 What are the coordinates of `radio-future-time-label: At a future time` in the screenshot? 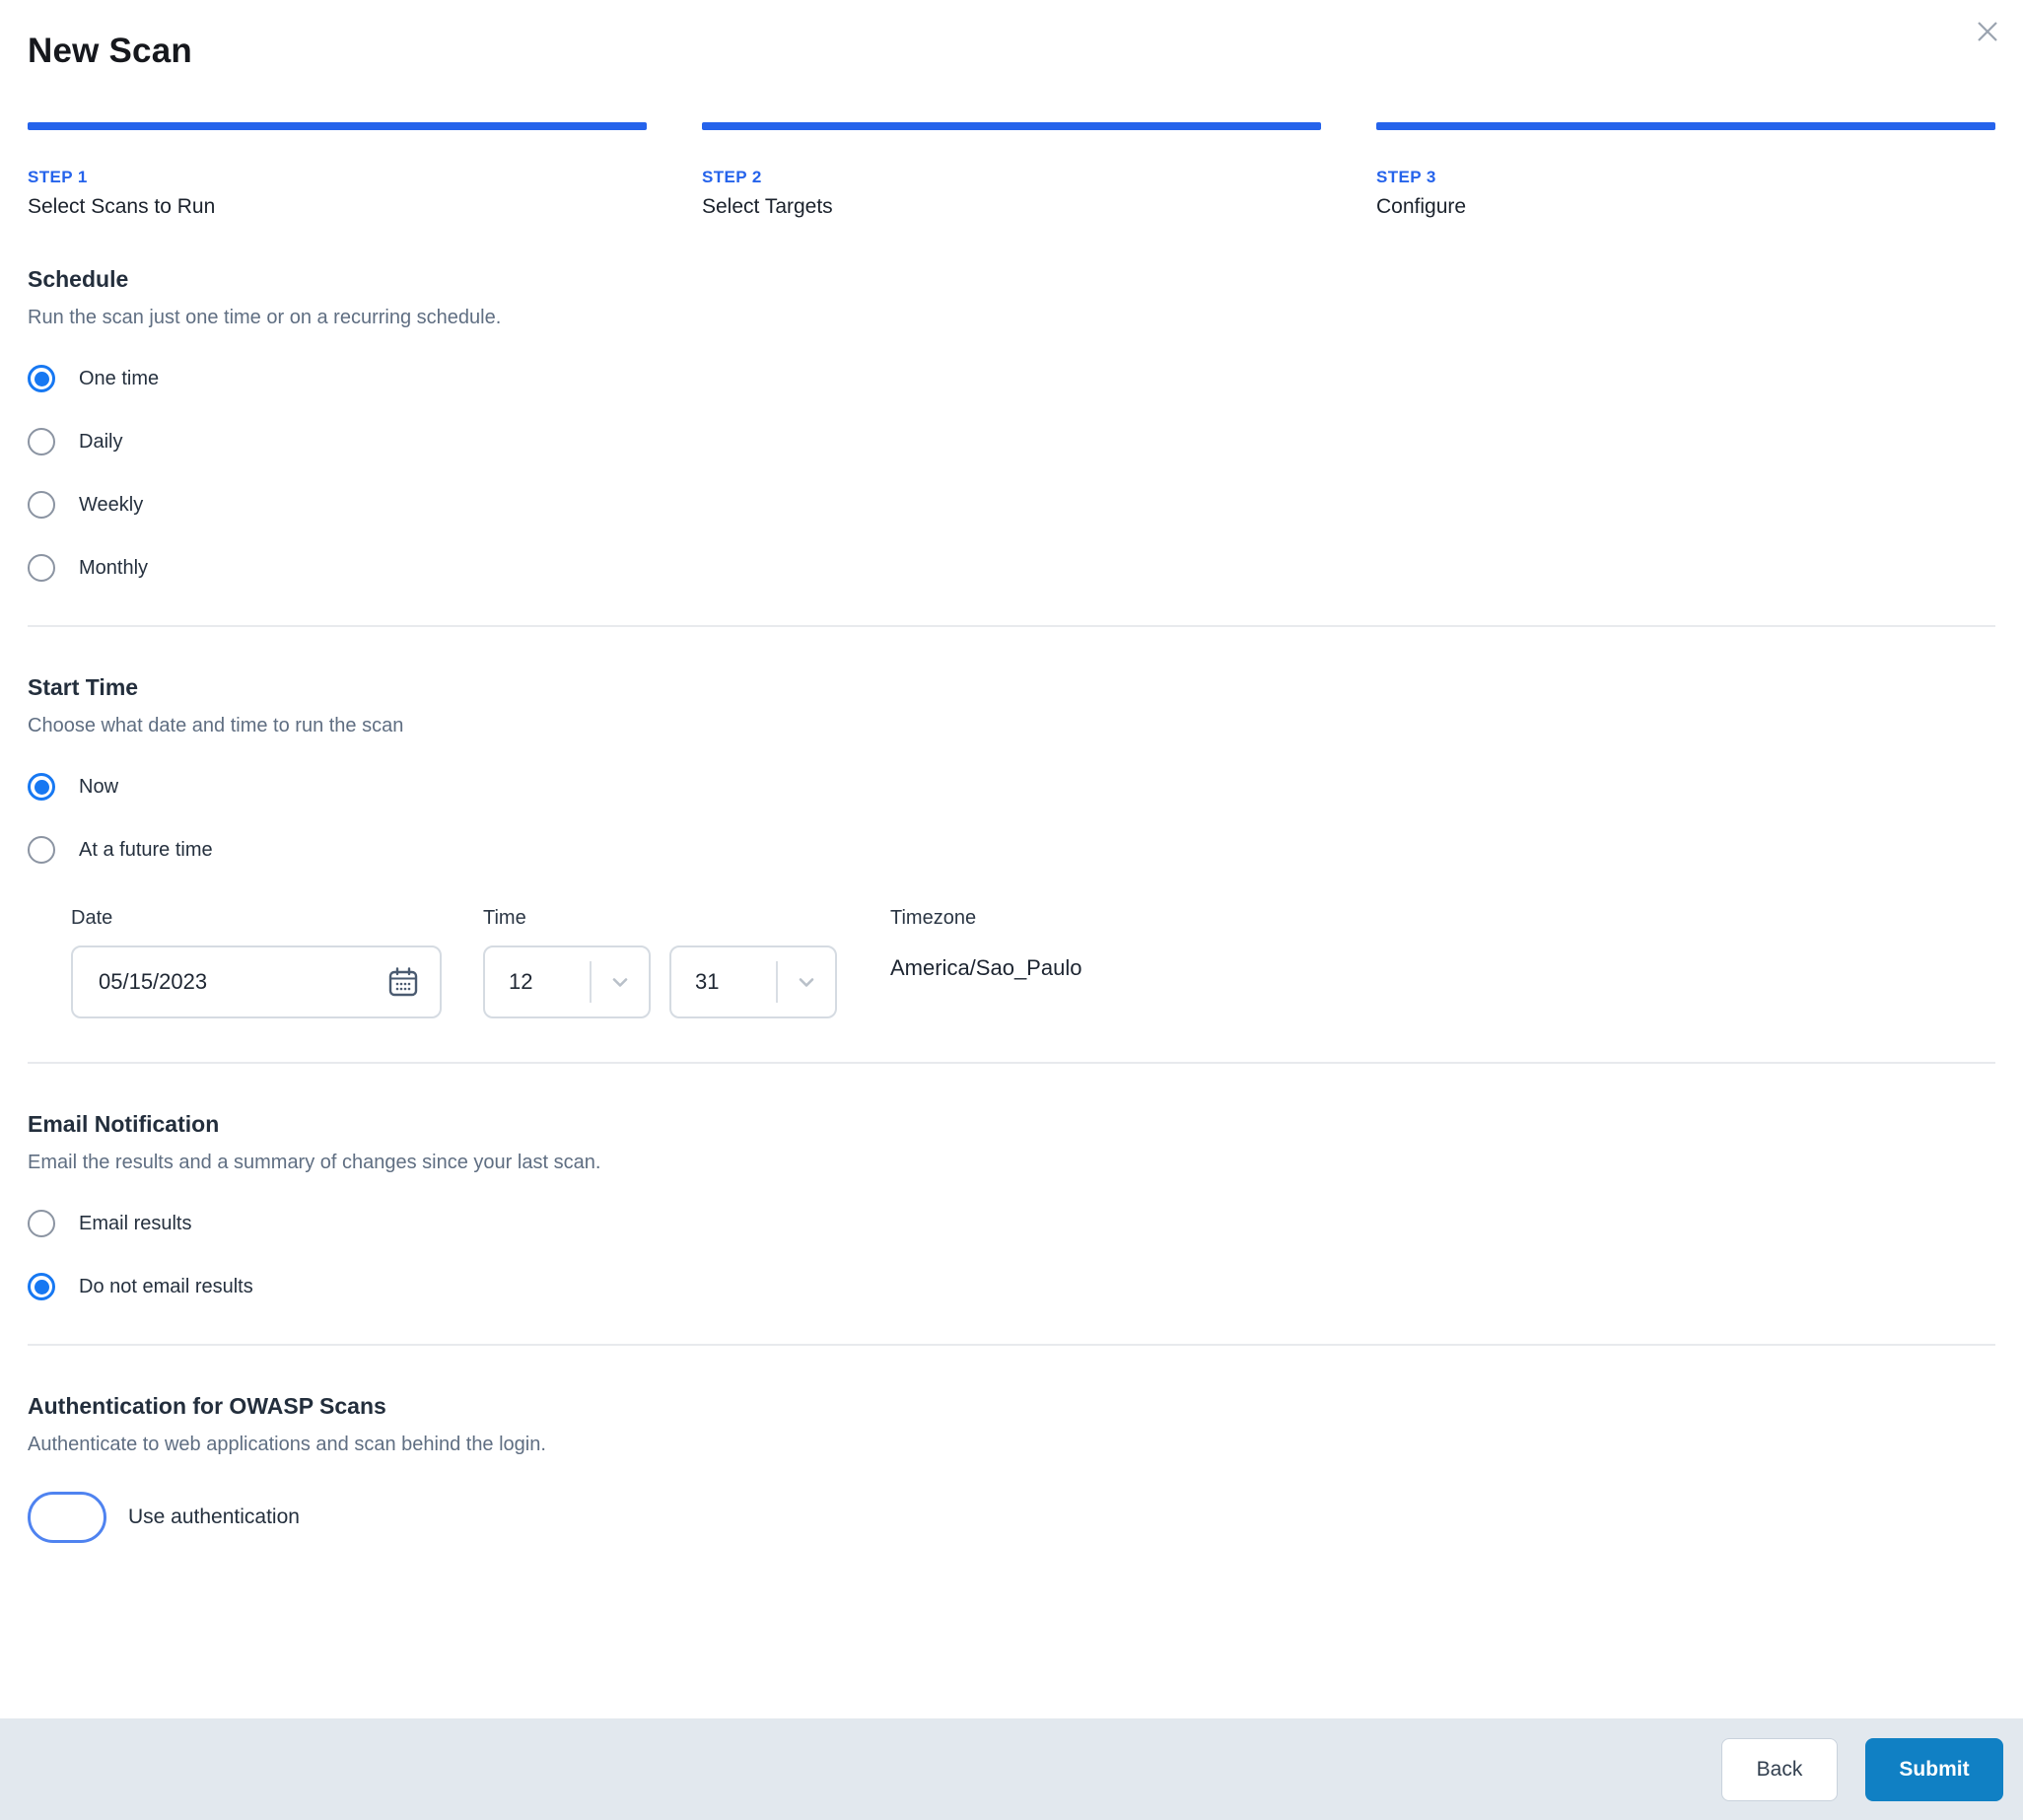 It's located at (146, 849).